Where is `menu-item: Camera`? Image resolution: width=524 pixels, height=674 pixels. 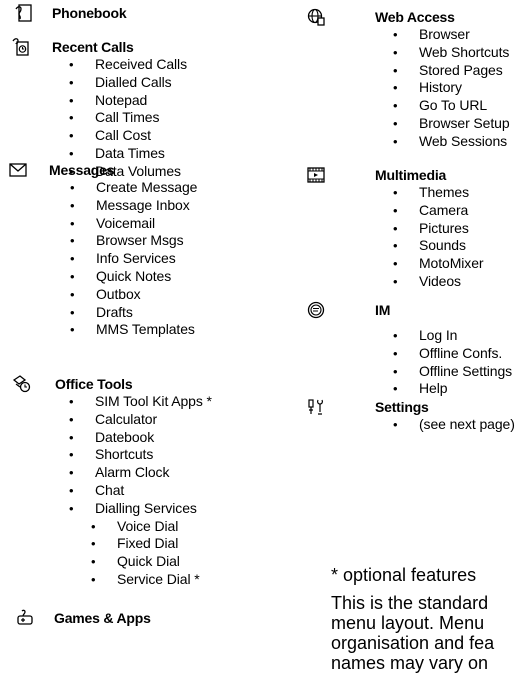
menu-item: Camera is located at coordinates (438, 211).